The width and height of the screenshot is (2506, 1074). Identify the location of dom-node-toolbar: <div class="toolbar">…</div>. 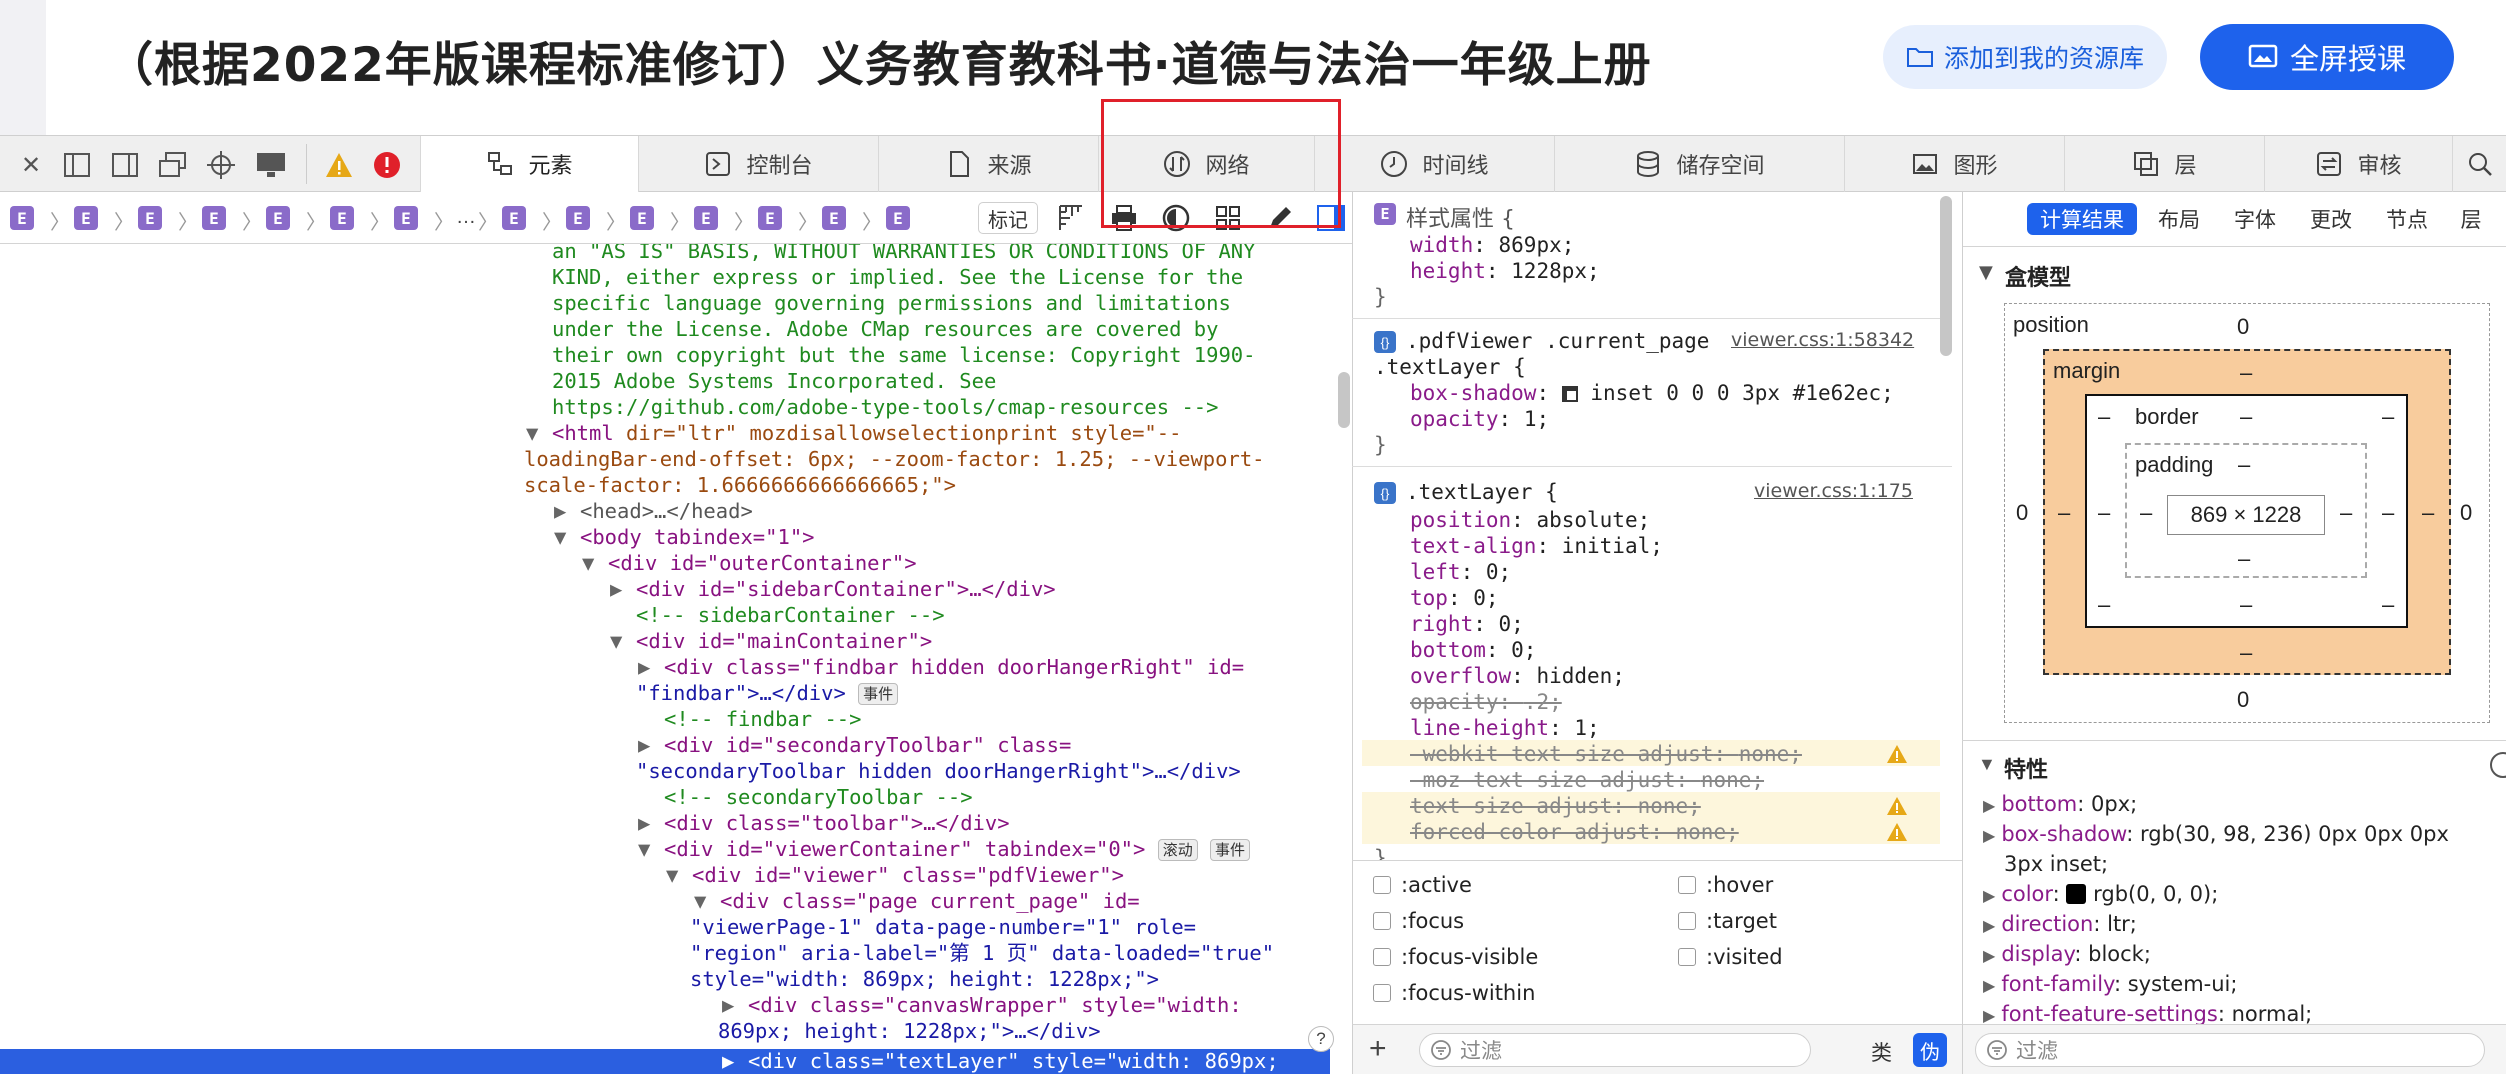
(837, 823).